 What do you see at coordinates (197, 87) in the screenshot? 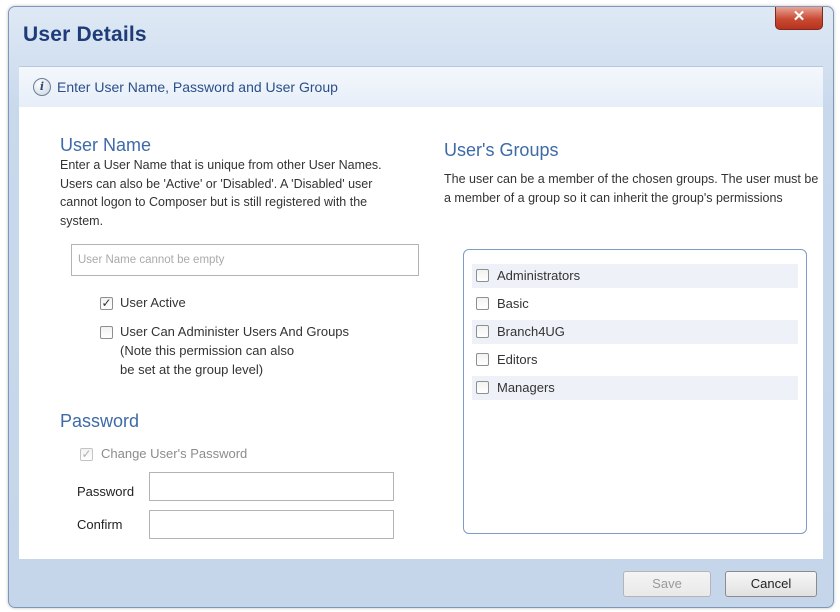
I see `info-text: Enter User Name, Password and User Group` at bounding box center [197, 87].